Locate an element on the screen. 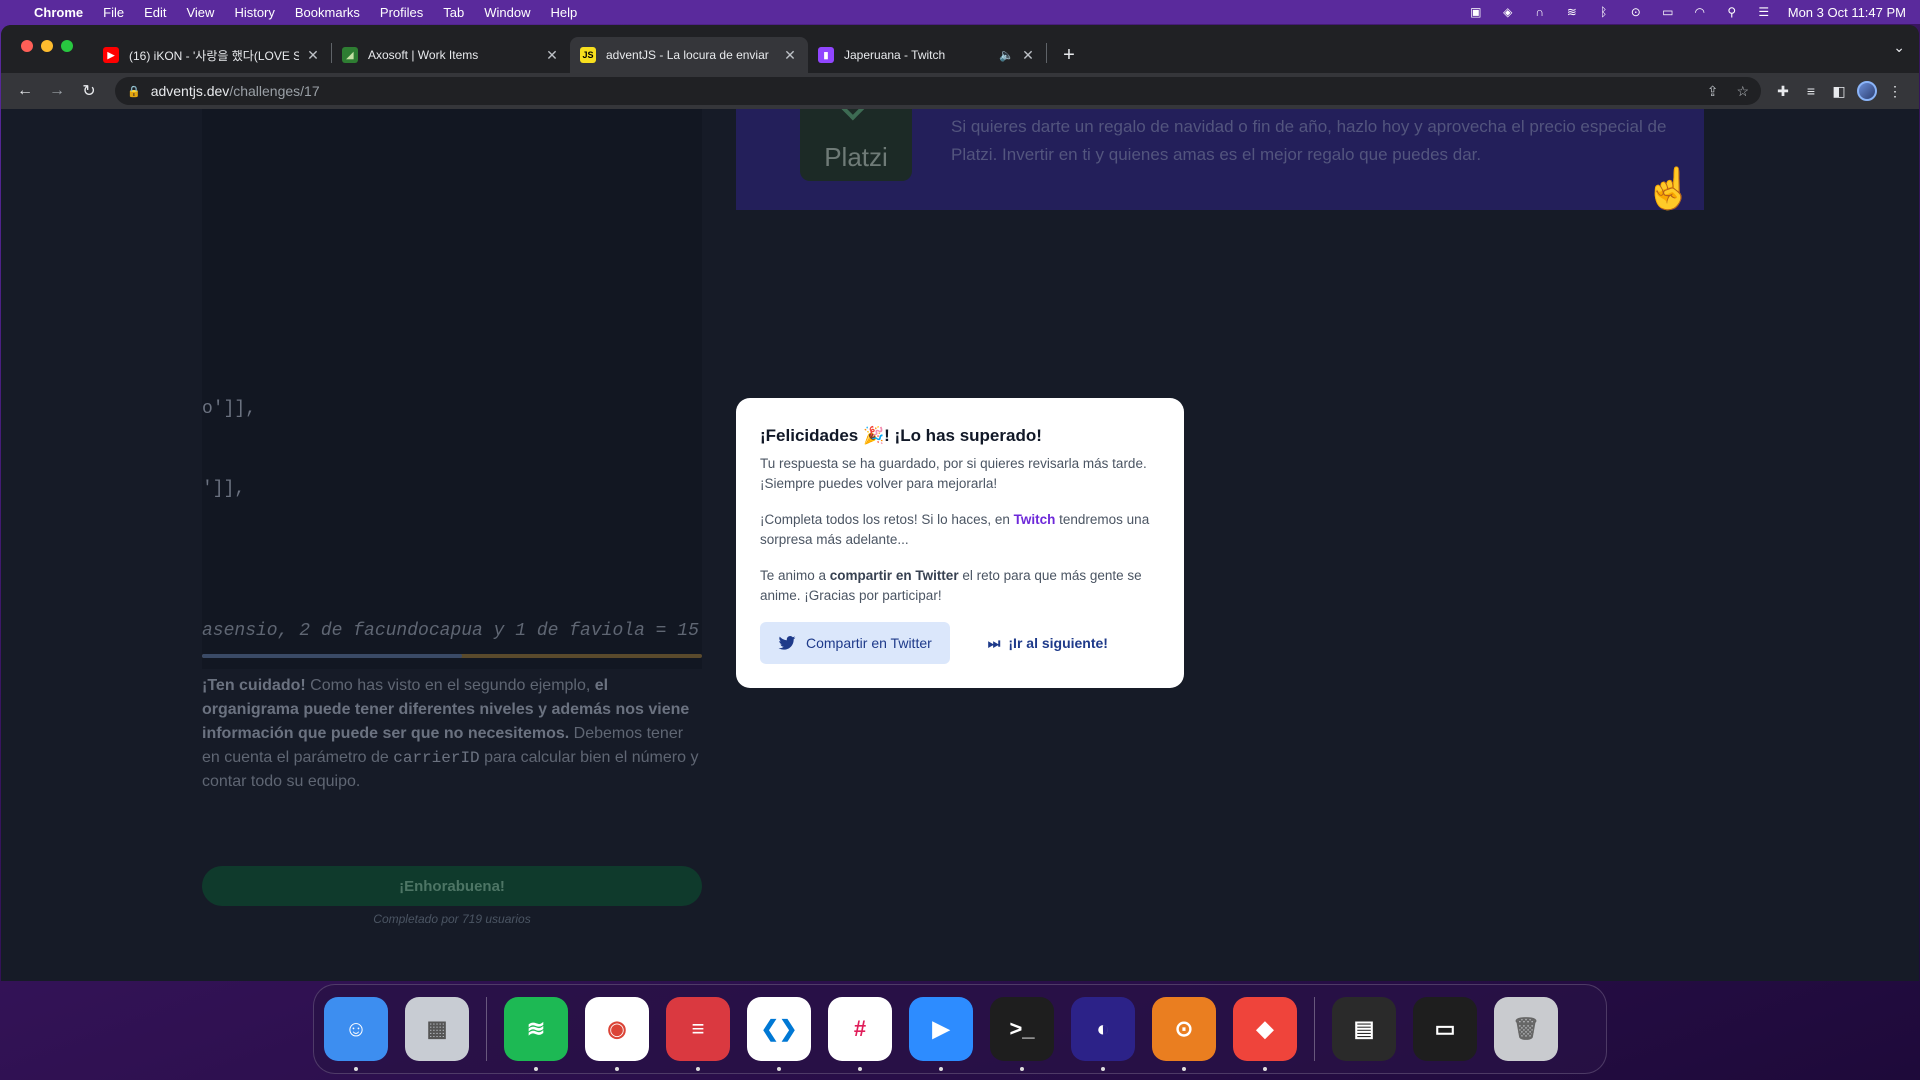  url-domain: adventjs.dev is located at coordinates (190, 91).